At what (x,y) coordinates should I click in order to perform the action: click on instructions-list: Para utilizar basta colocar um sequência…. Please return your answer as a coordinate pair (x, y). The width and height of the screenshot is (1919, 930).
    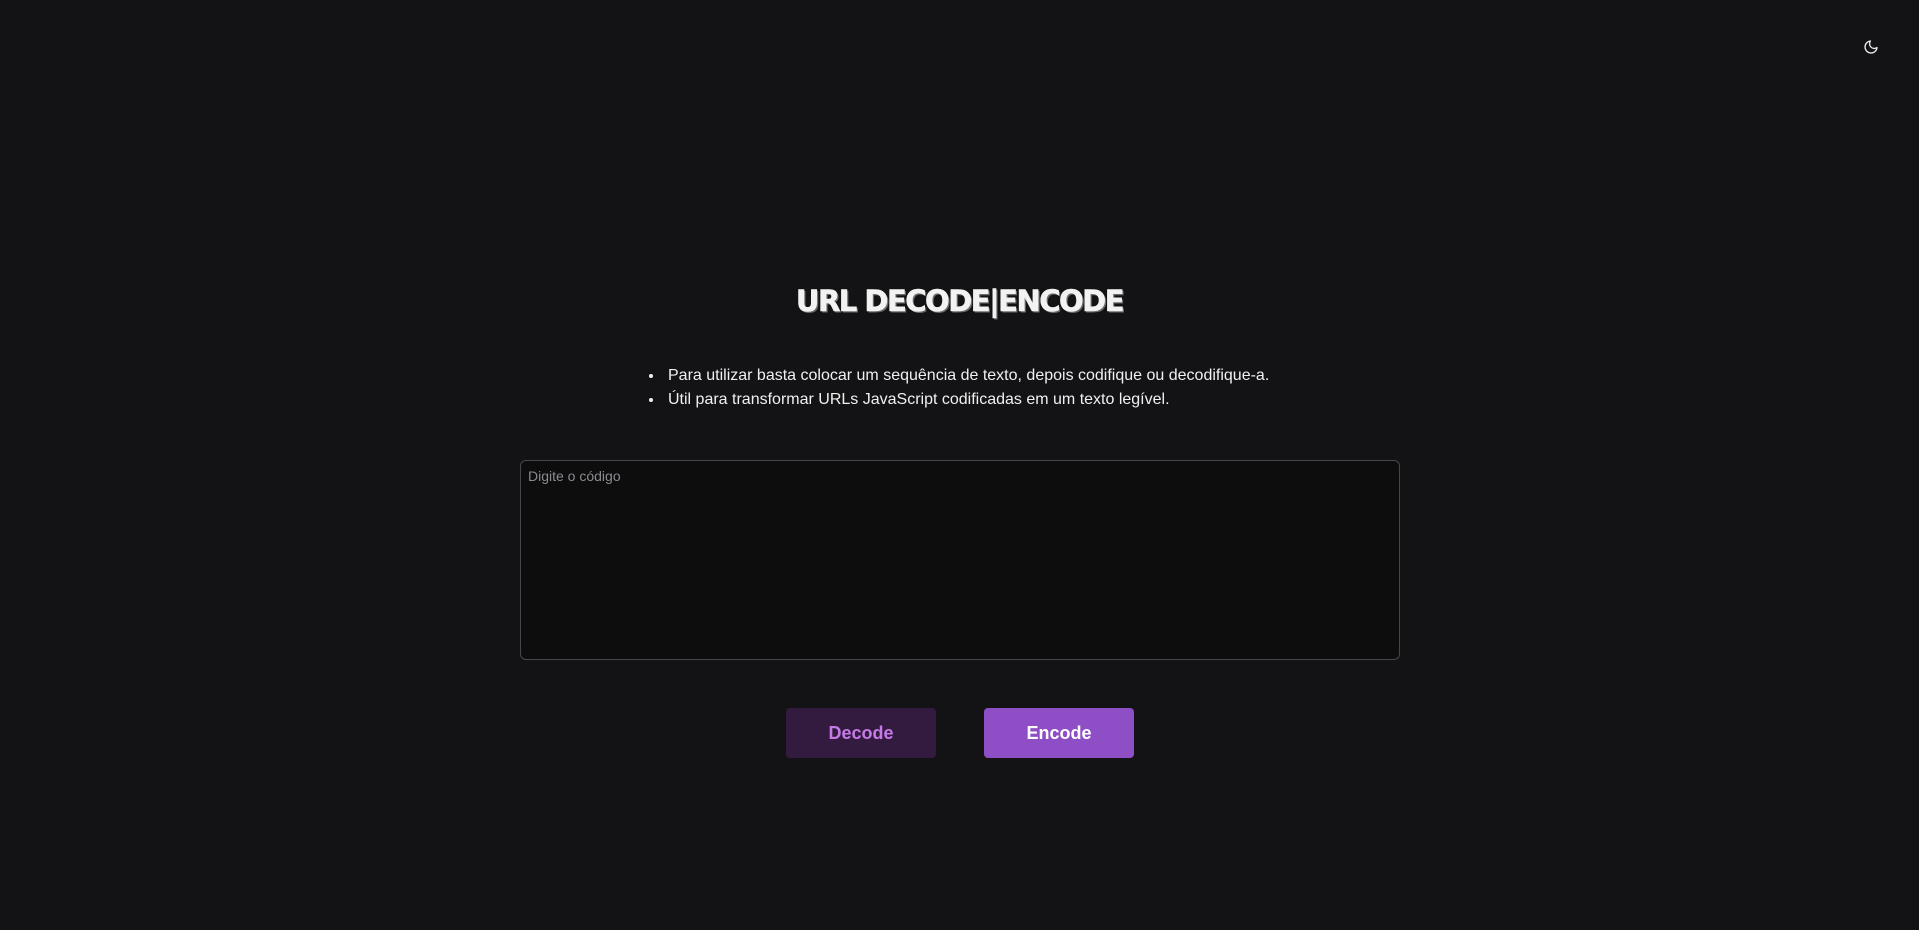
    Looking at the image, I should click on (957, 388).